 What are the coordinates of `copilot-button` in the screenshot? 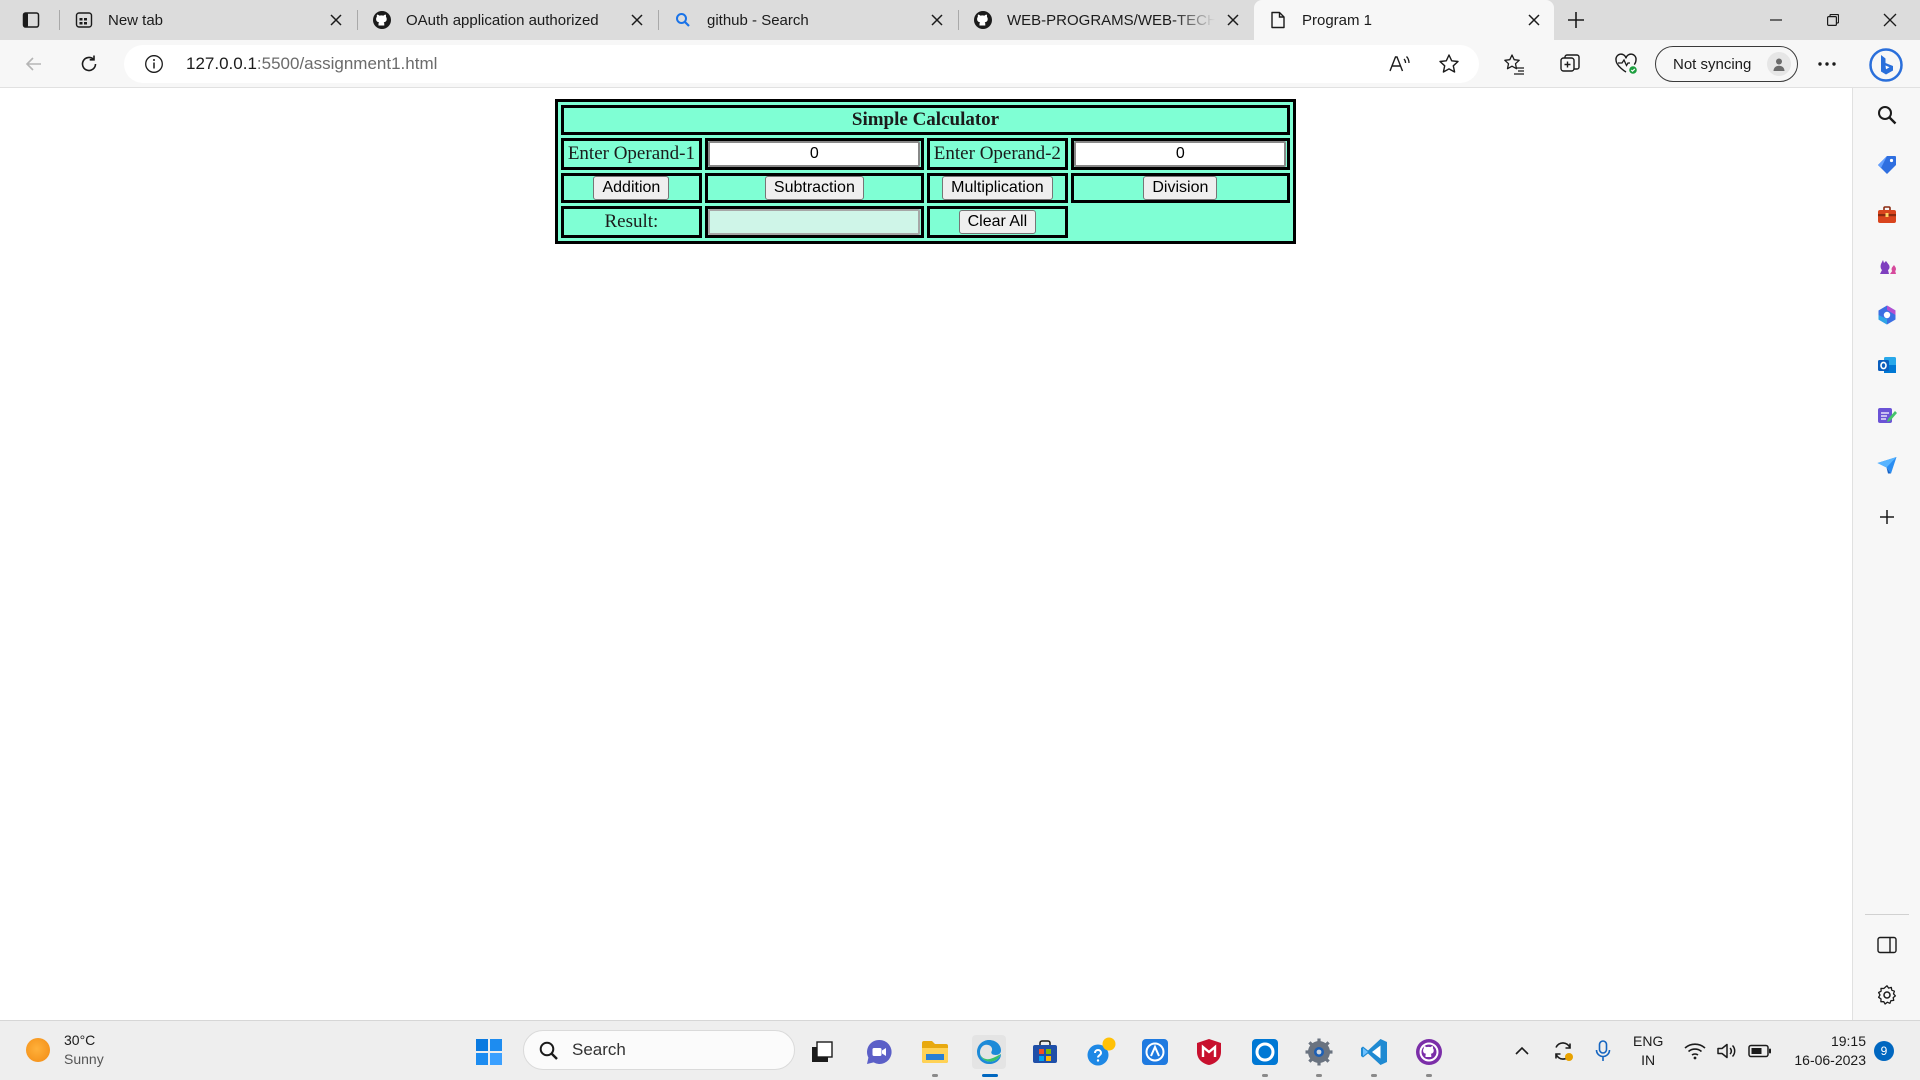 It's located at (1886, 65).